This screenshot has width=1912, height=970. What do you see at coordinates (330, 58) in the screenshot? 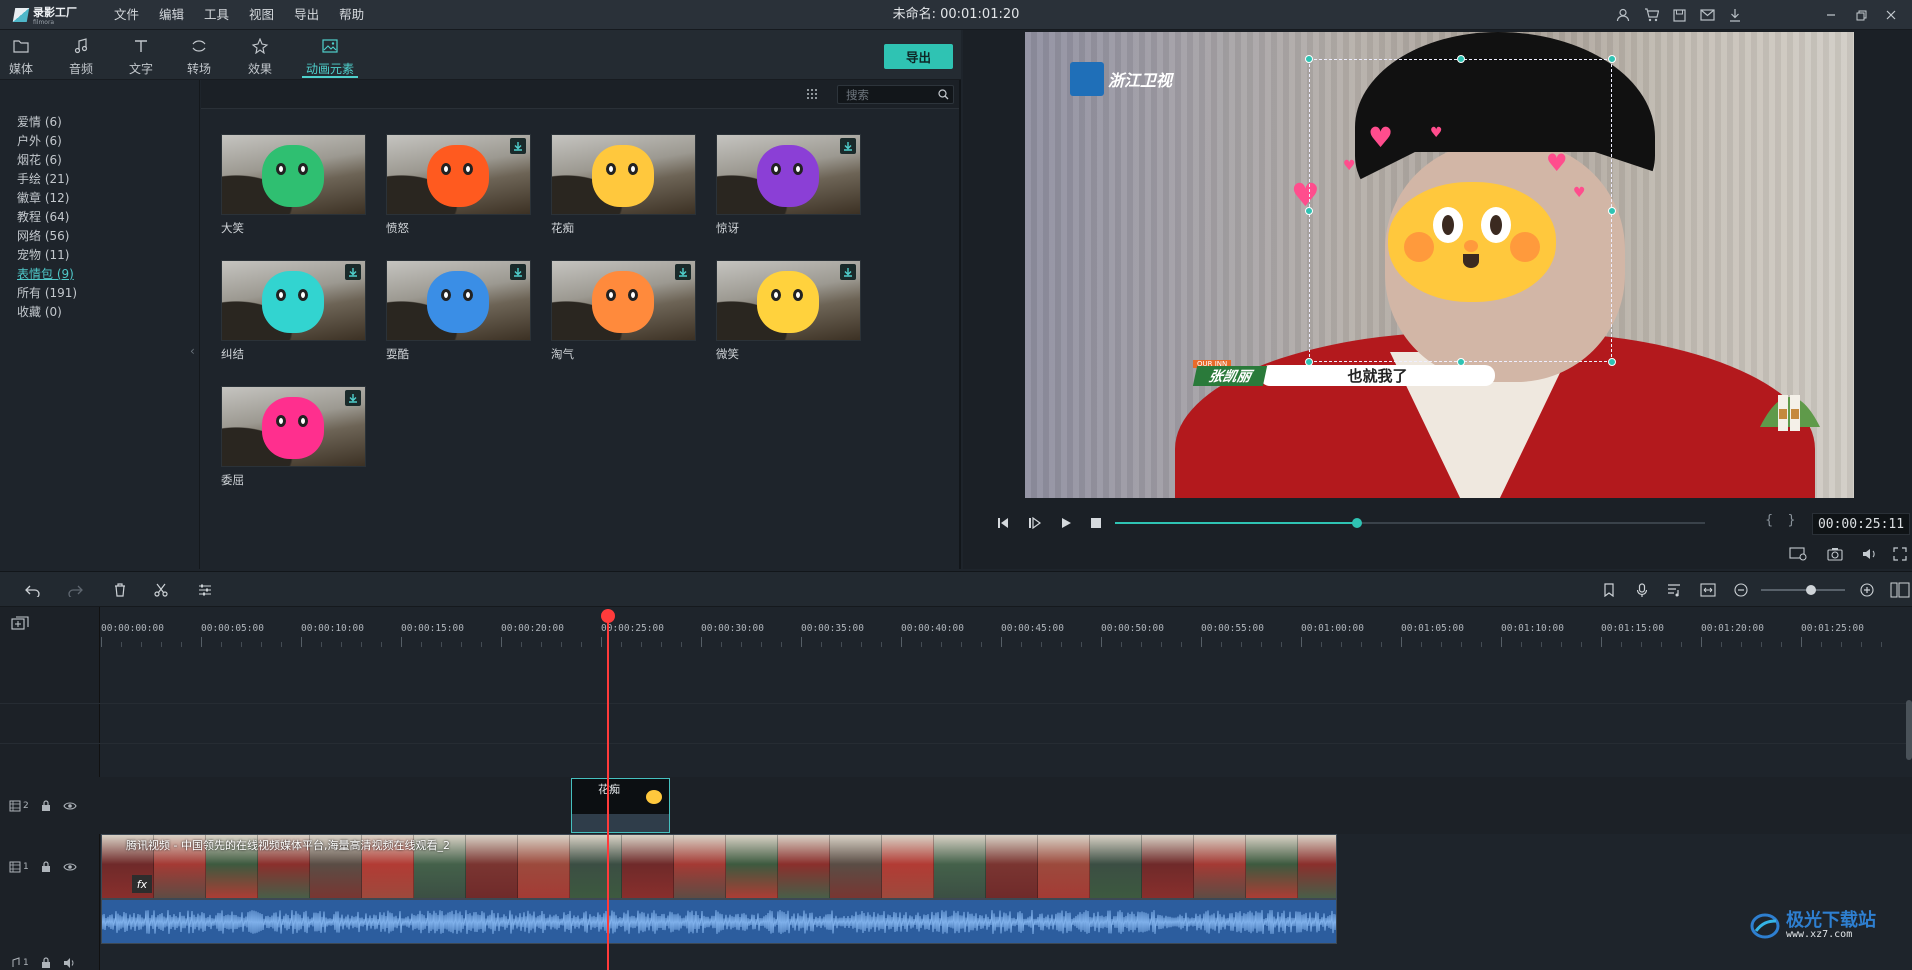
I see `tab-animation-elements: 动画元素` at bounding box center [330, 58].